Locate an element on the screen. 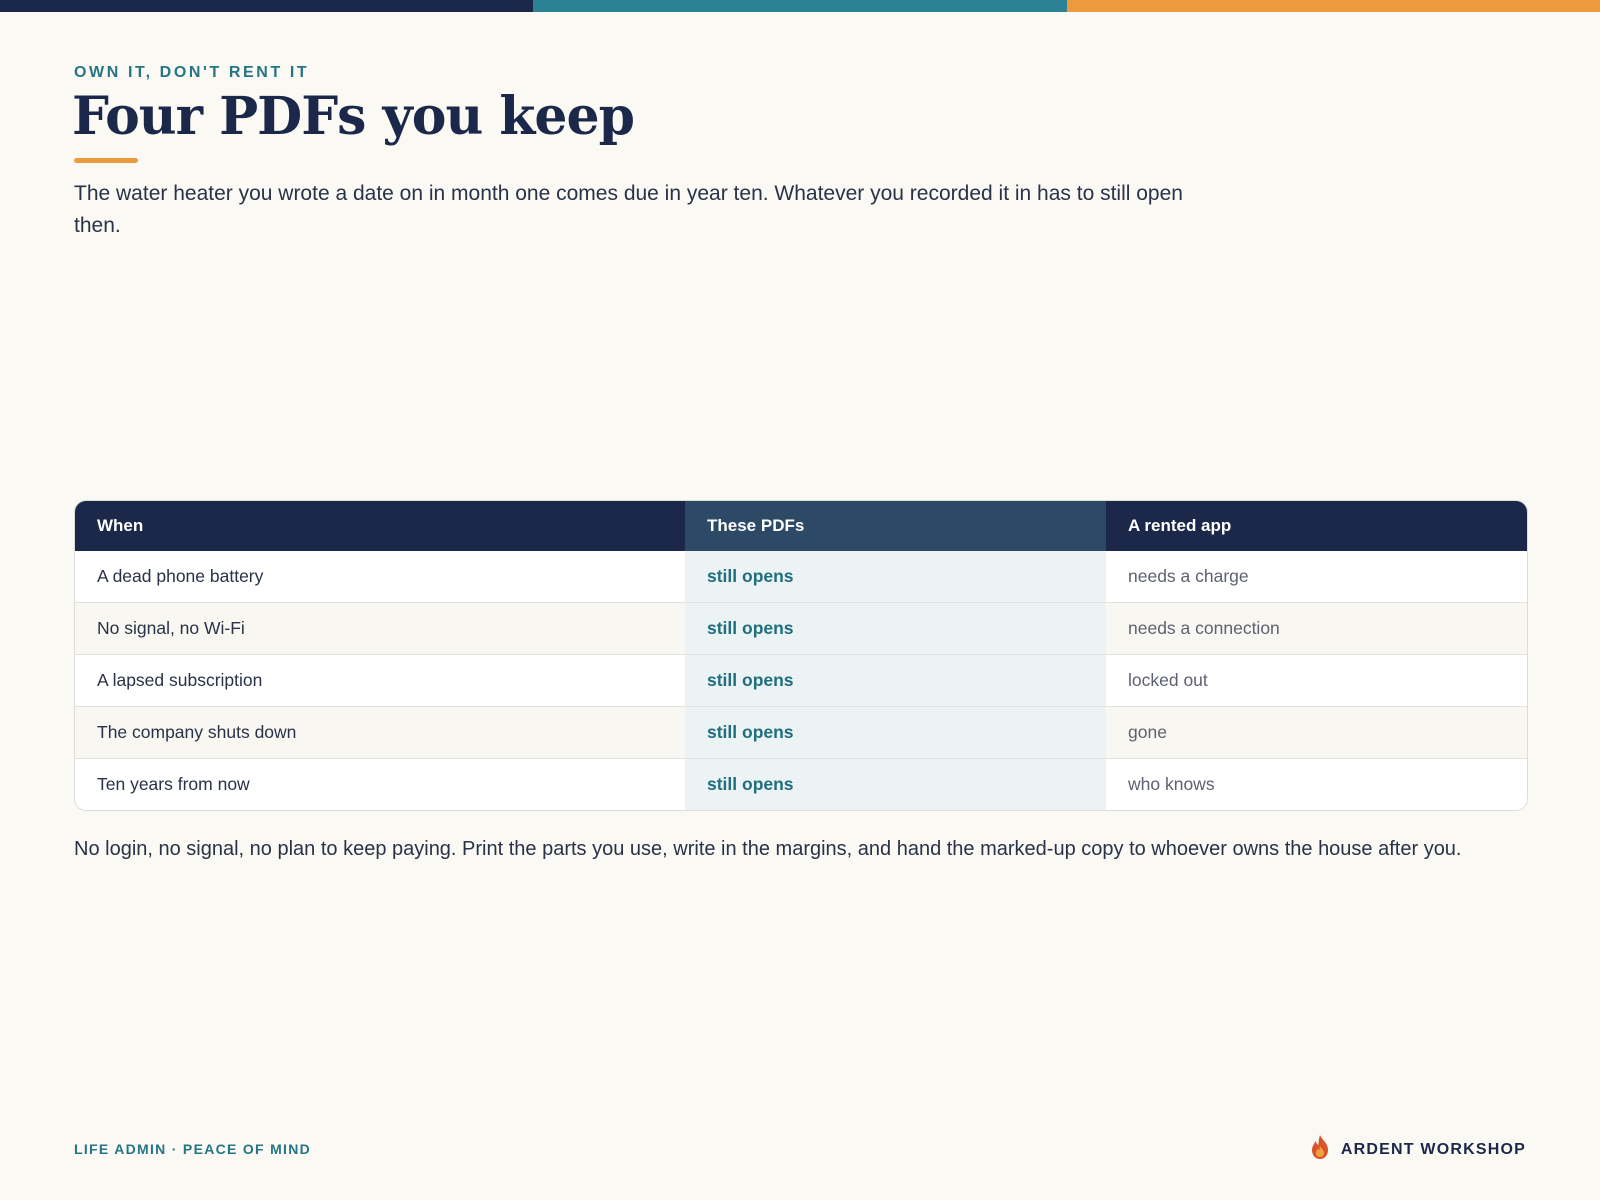  table-header-row: When These PDFs A rented app is located at coordinates (801, 526).